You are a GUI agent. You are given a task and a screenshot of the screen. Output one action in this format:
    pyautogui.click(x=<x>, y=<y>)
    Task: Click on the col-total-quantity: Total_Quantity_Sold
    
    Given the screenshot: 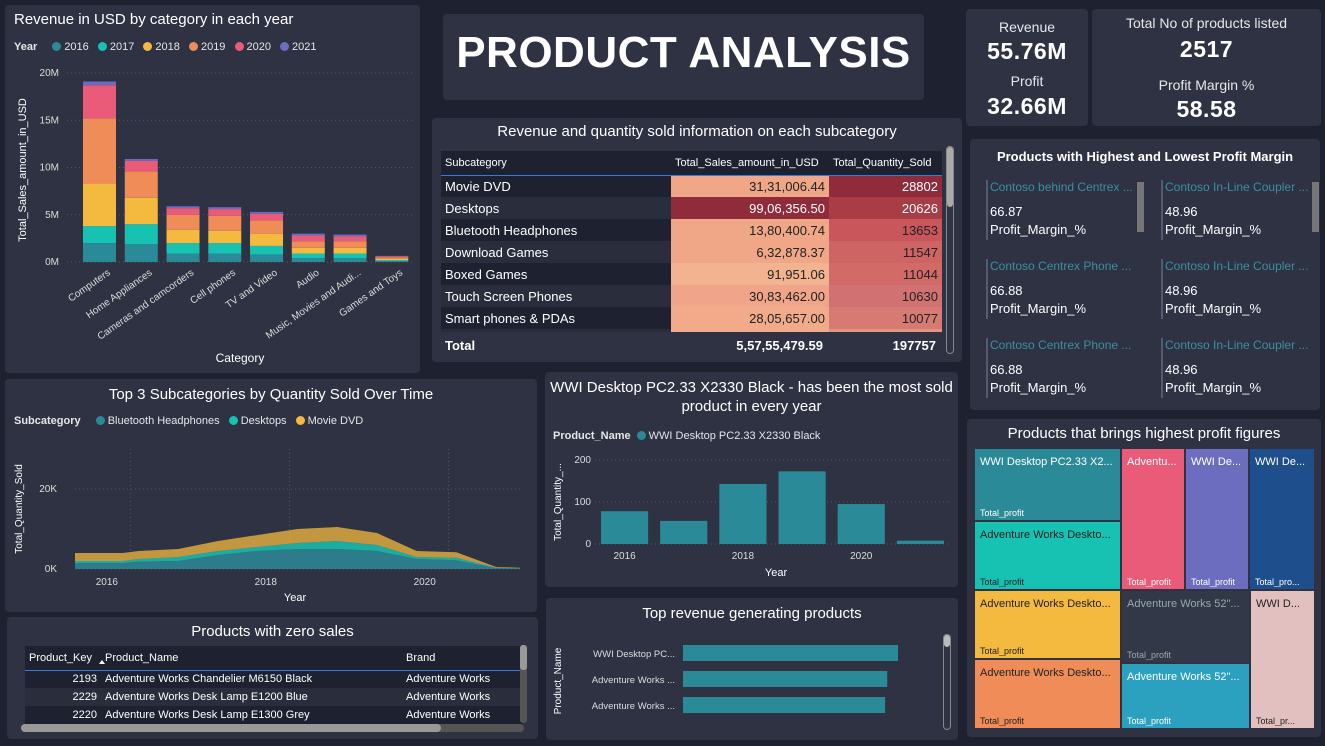 What is the action you would take?
    pyautogui.click(x=885, y=163)
    